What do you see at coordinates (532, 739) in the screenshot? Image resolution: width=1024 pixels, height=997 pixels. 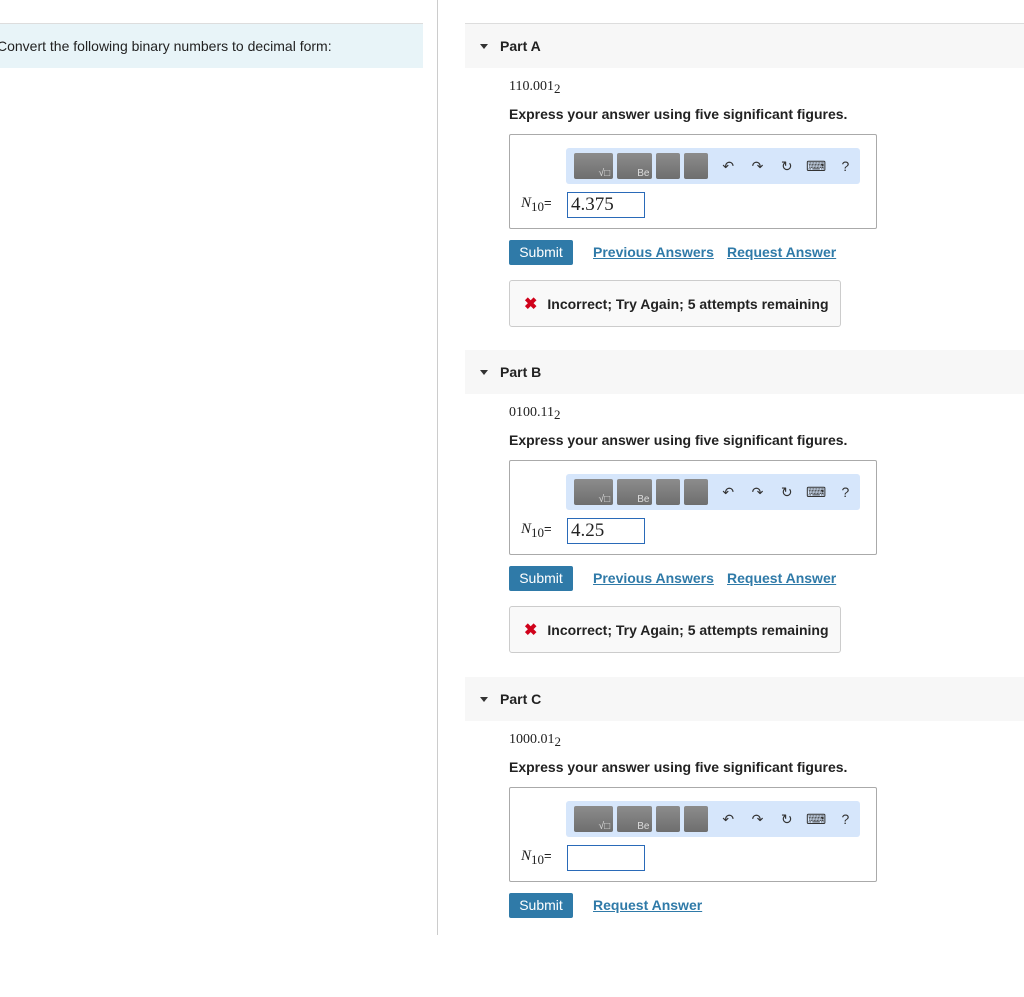 I see `binary-digits: 1000.01` at bounding box center [532, 739].